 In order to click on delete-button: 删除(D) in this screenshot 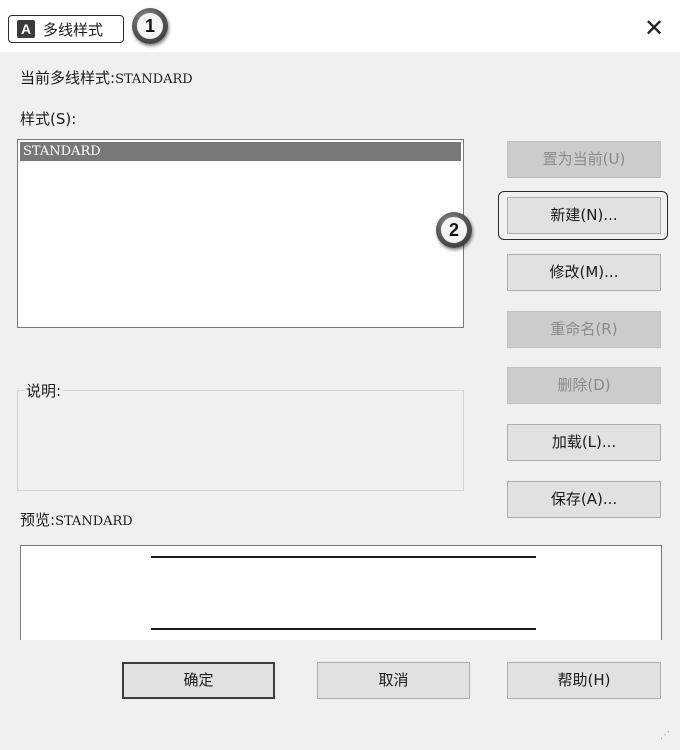, I will do `click(584, 385)`.